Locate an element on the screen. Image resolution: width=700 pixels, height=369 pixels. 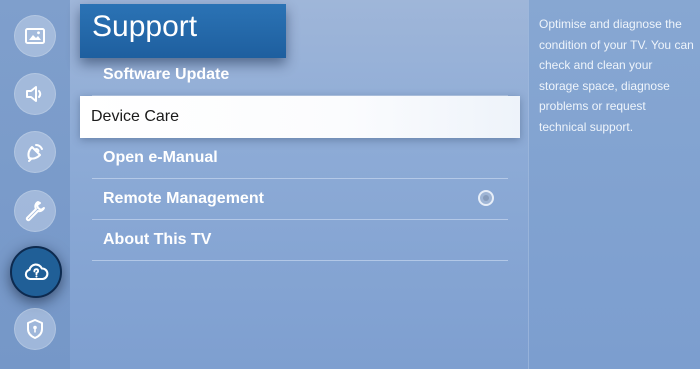
general-tools-icon is located at coordinates (35, 211).